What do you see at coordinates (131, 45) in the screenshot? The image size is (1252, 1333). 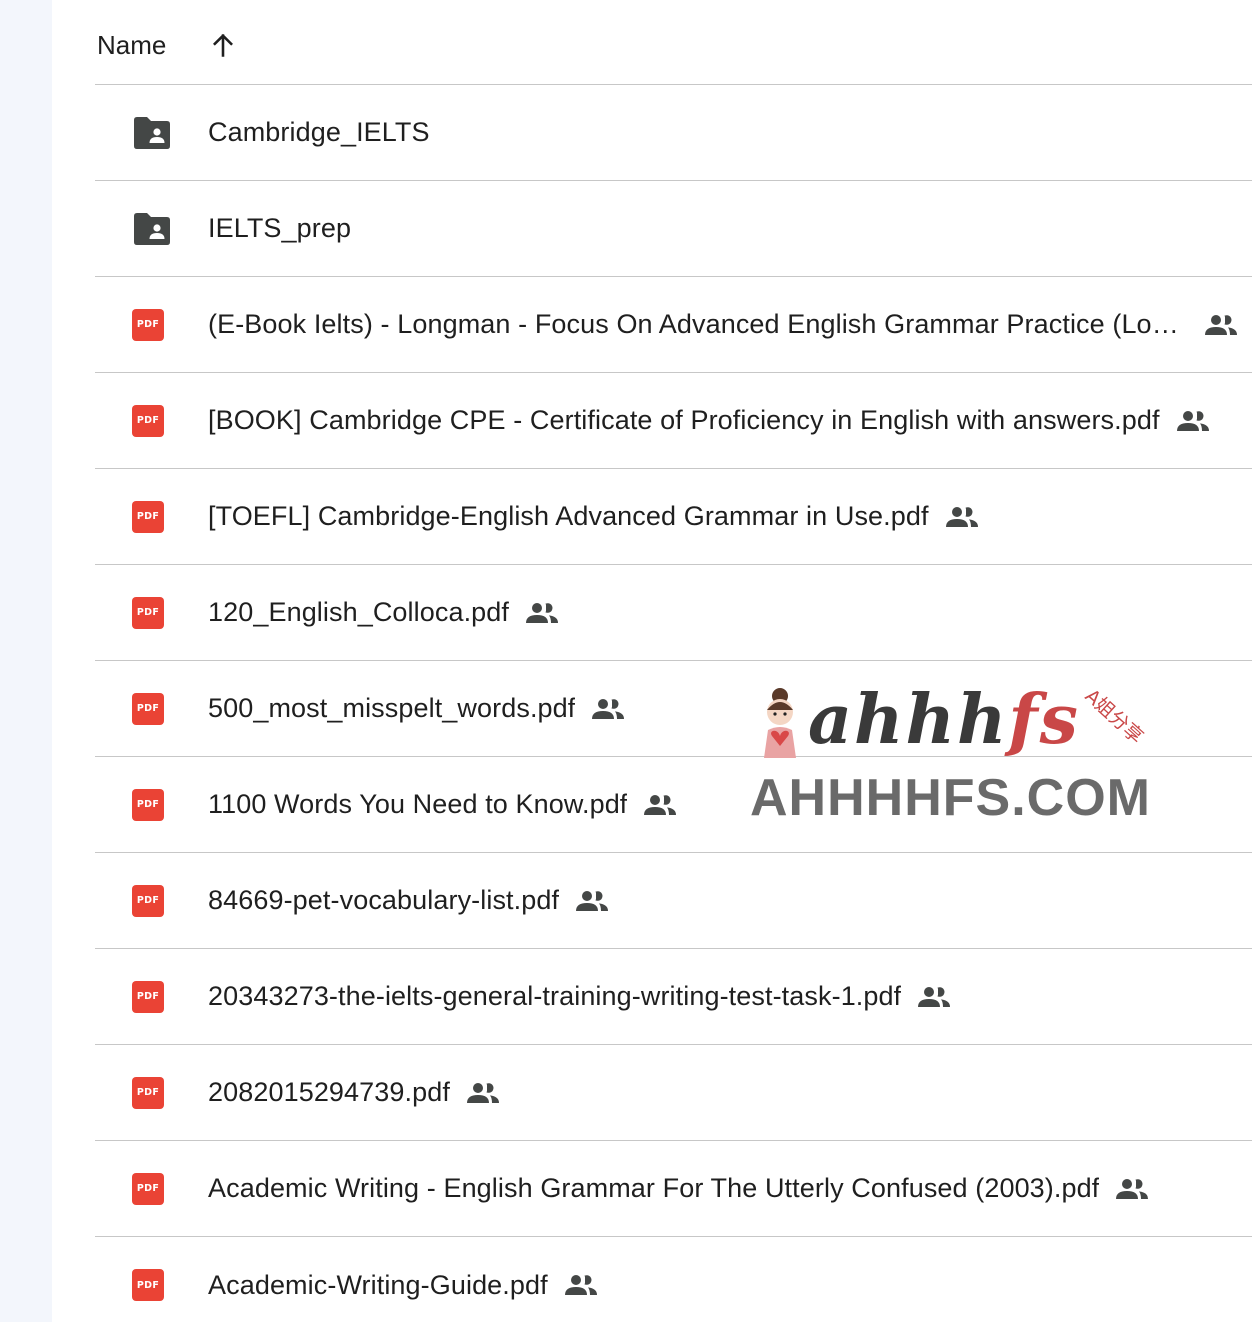 I see `name-column-header: Name` at bounding box center [131, 45].